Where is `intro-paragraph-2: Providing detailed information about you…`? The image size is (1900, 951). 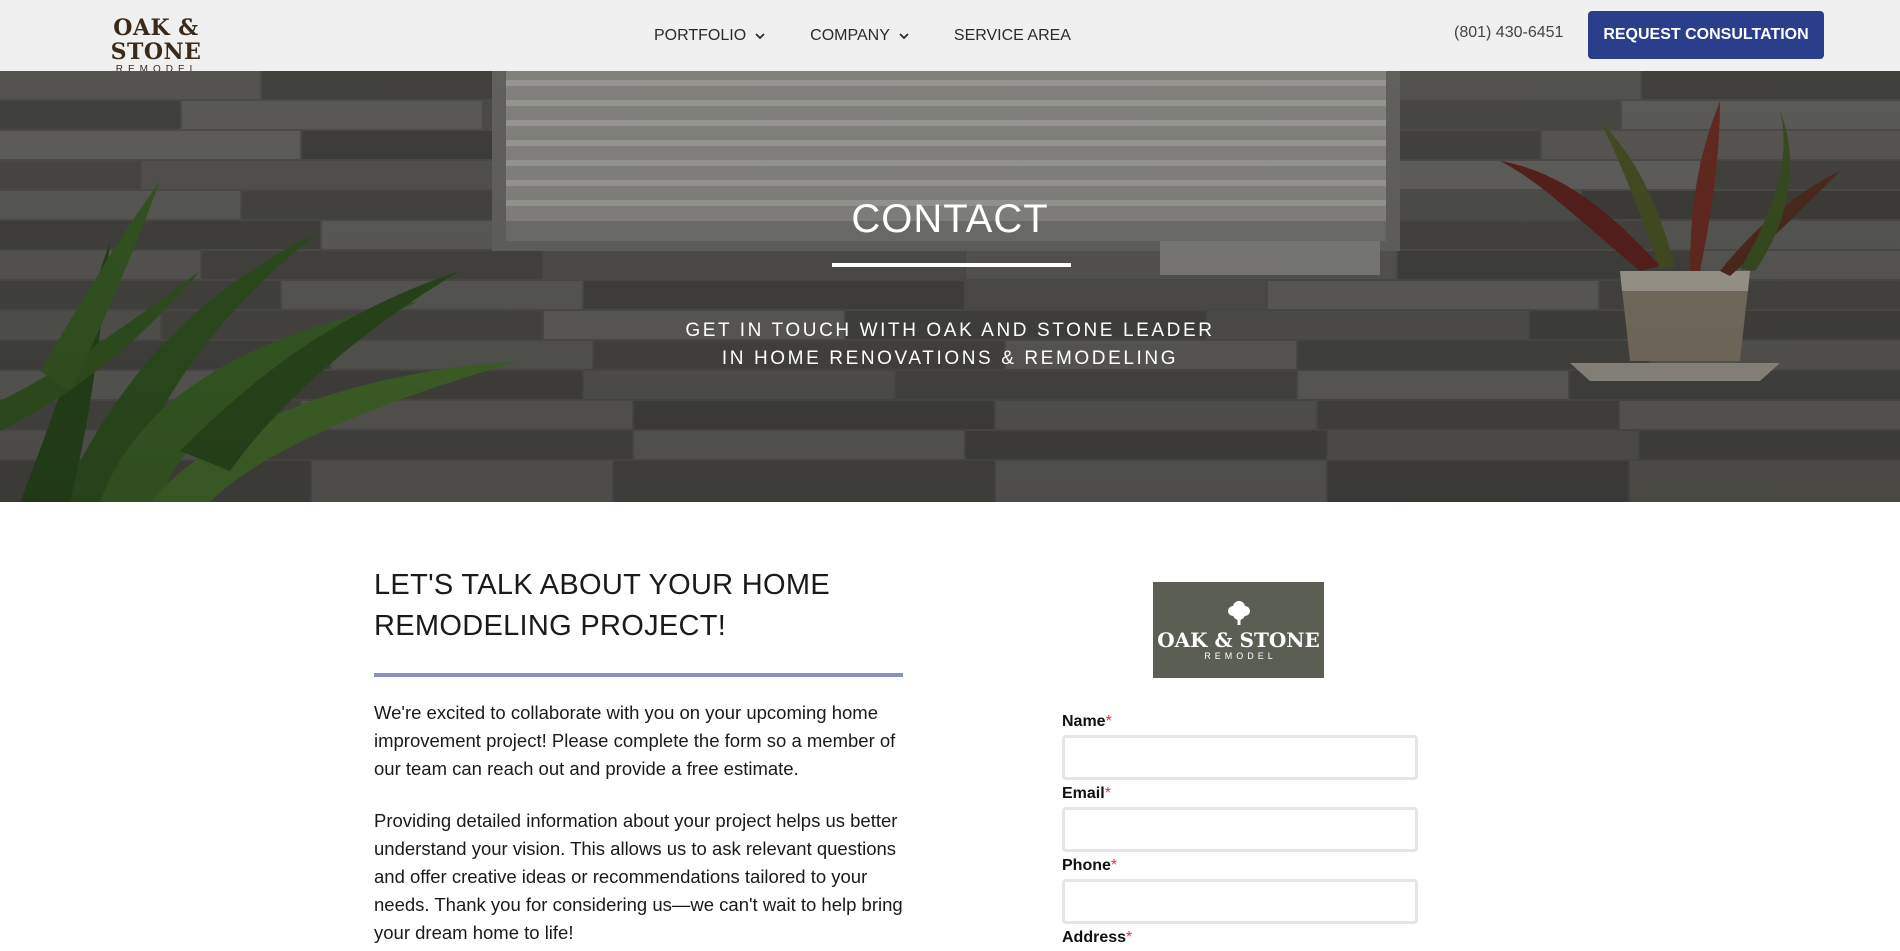
intro-paragraph-2: Providing detailed information about you… is located at coordinates (638, 876).